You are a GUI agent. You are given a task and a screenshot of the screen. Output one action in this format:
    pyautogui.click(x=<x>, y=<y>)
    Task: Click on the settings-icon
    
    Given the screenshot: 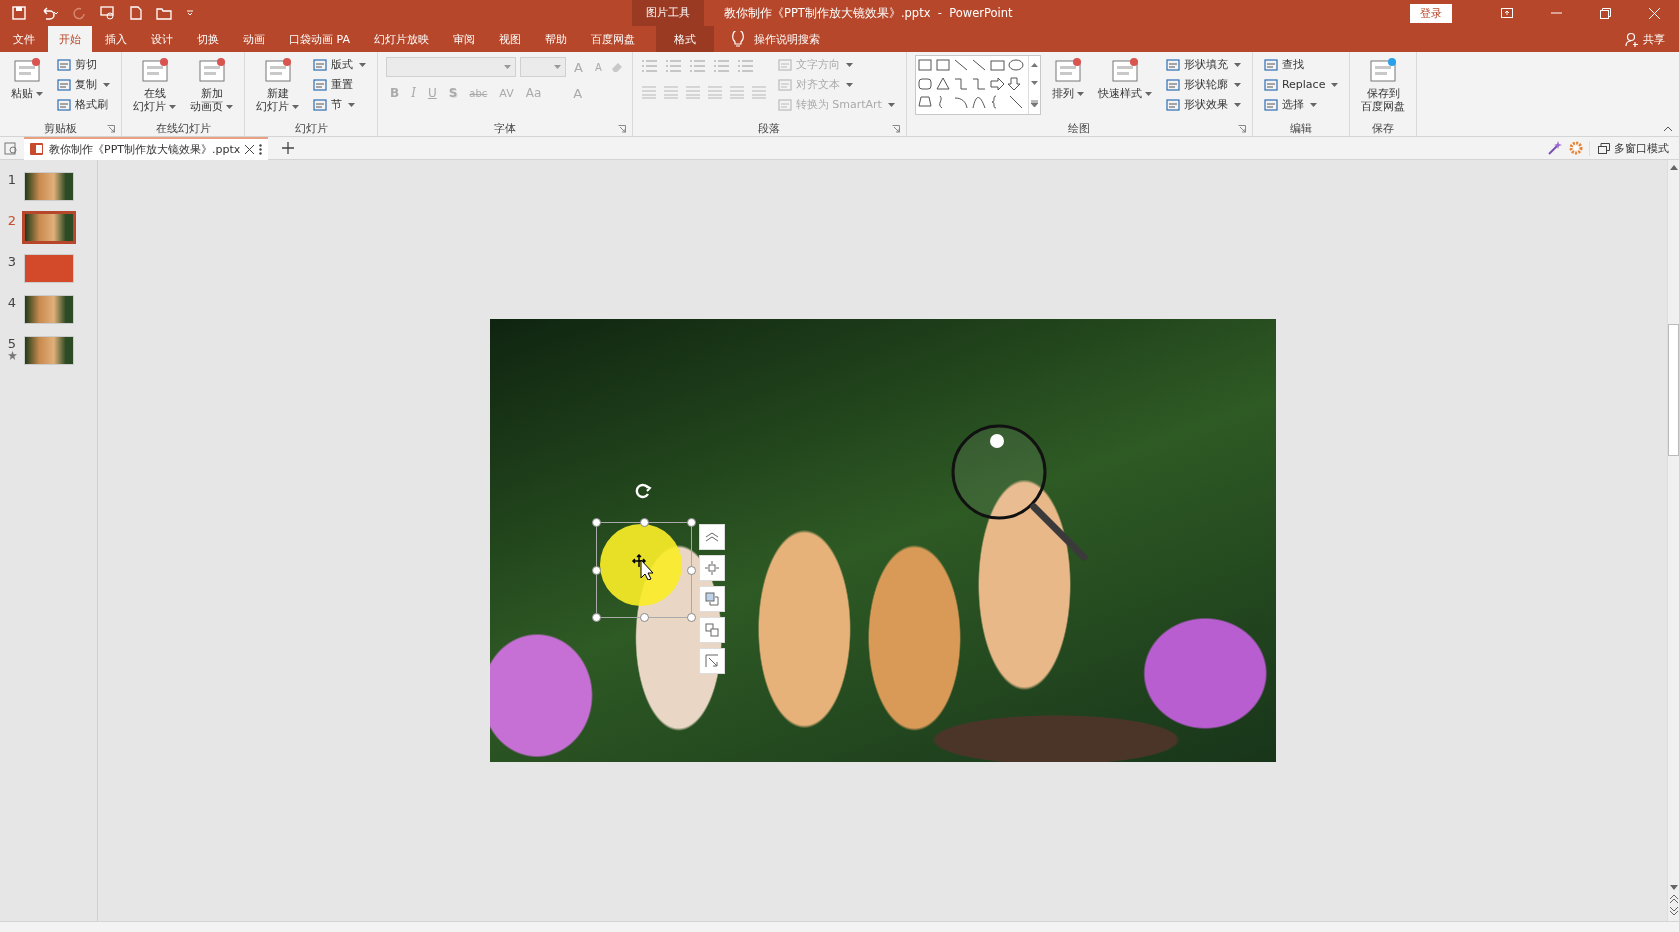 What is the action you would take?
    pyautogui.click(x=1576, y=148)
    